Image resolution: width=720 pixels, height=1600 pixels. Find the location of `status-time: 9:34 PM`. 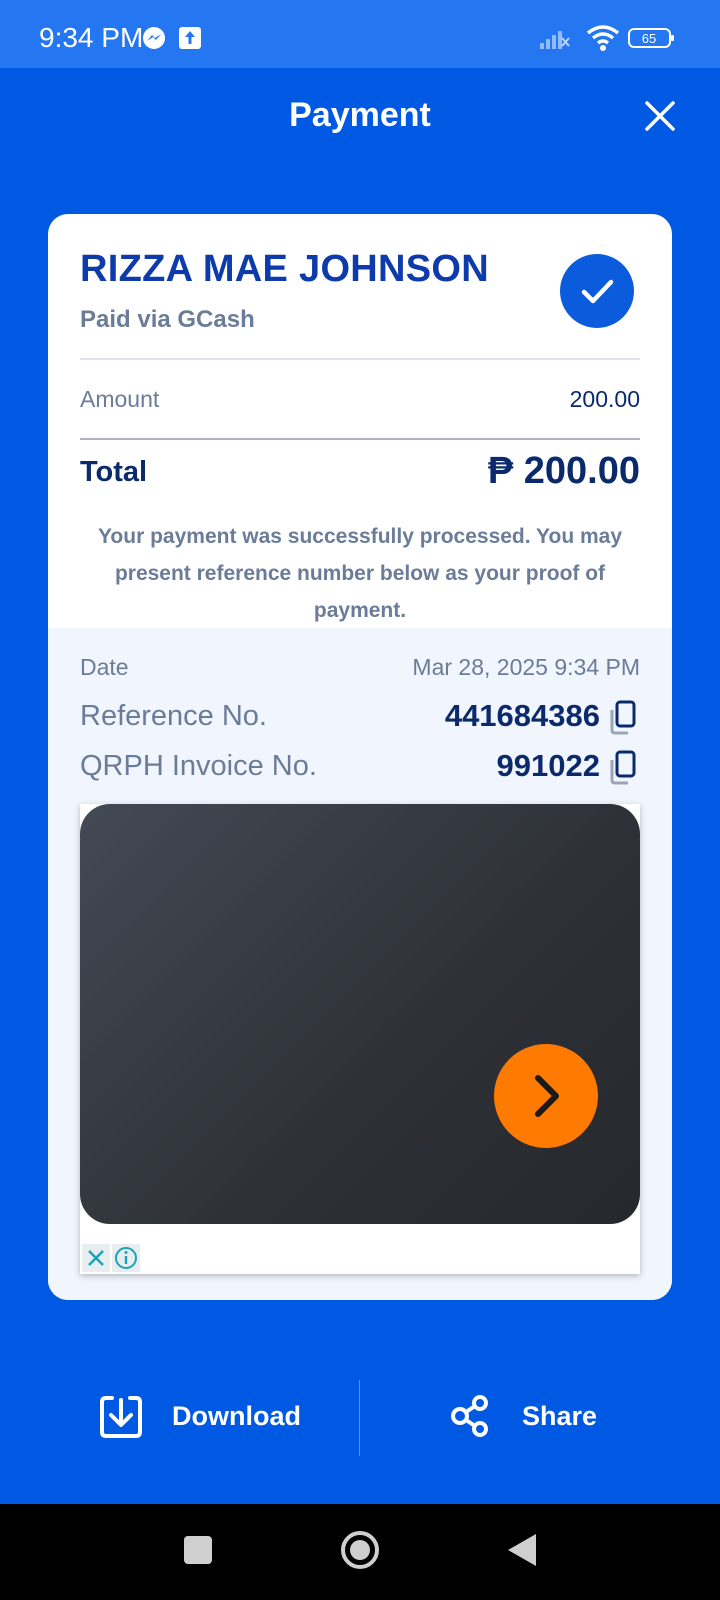

status-time: 9:34 PM is located at coordinates (91, 37).